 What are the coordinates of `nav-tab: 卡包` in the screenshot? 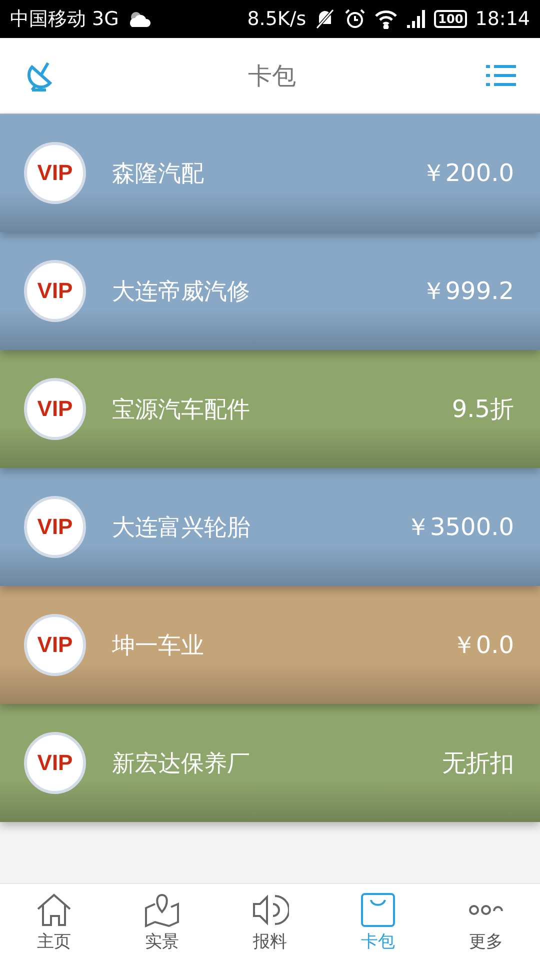 It's located at (378, 922).